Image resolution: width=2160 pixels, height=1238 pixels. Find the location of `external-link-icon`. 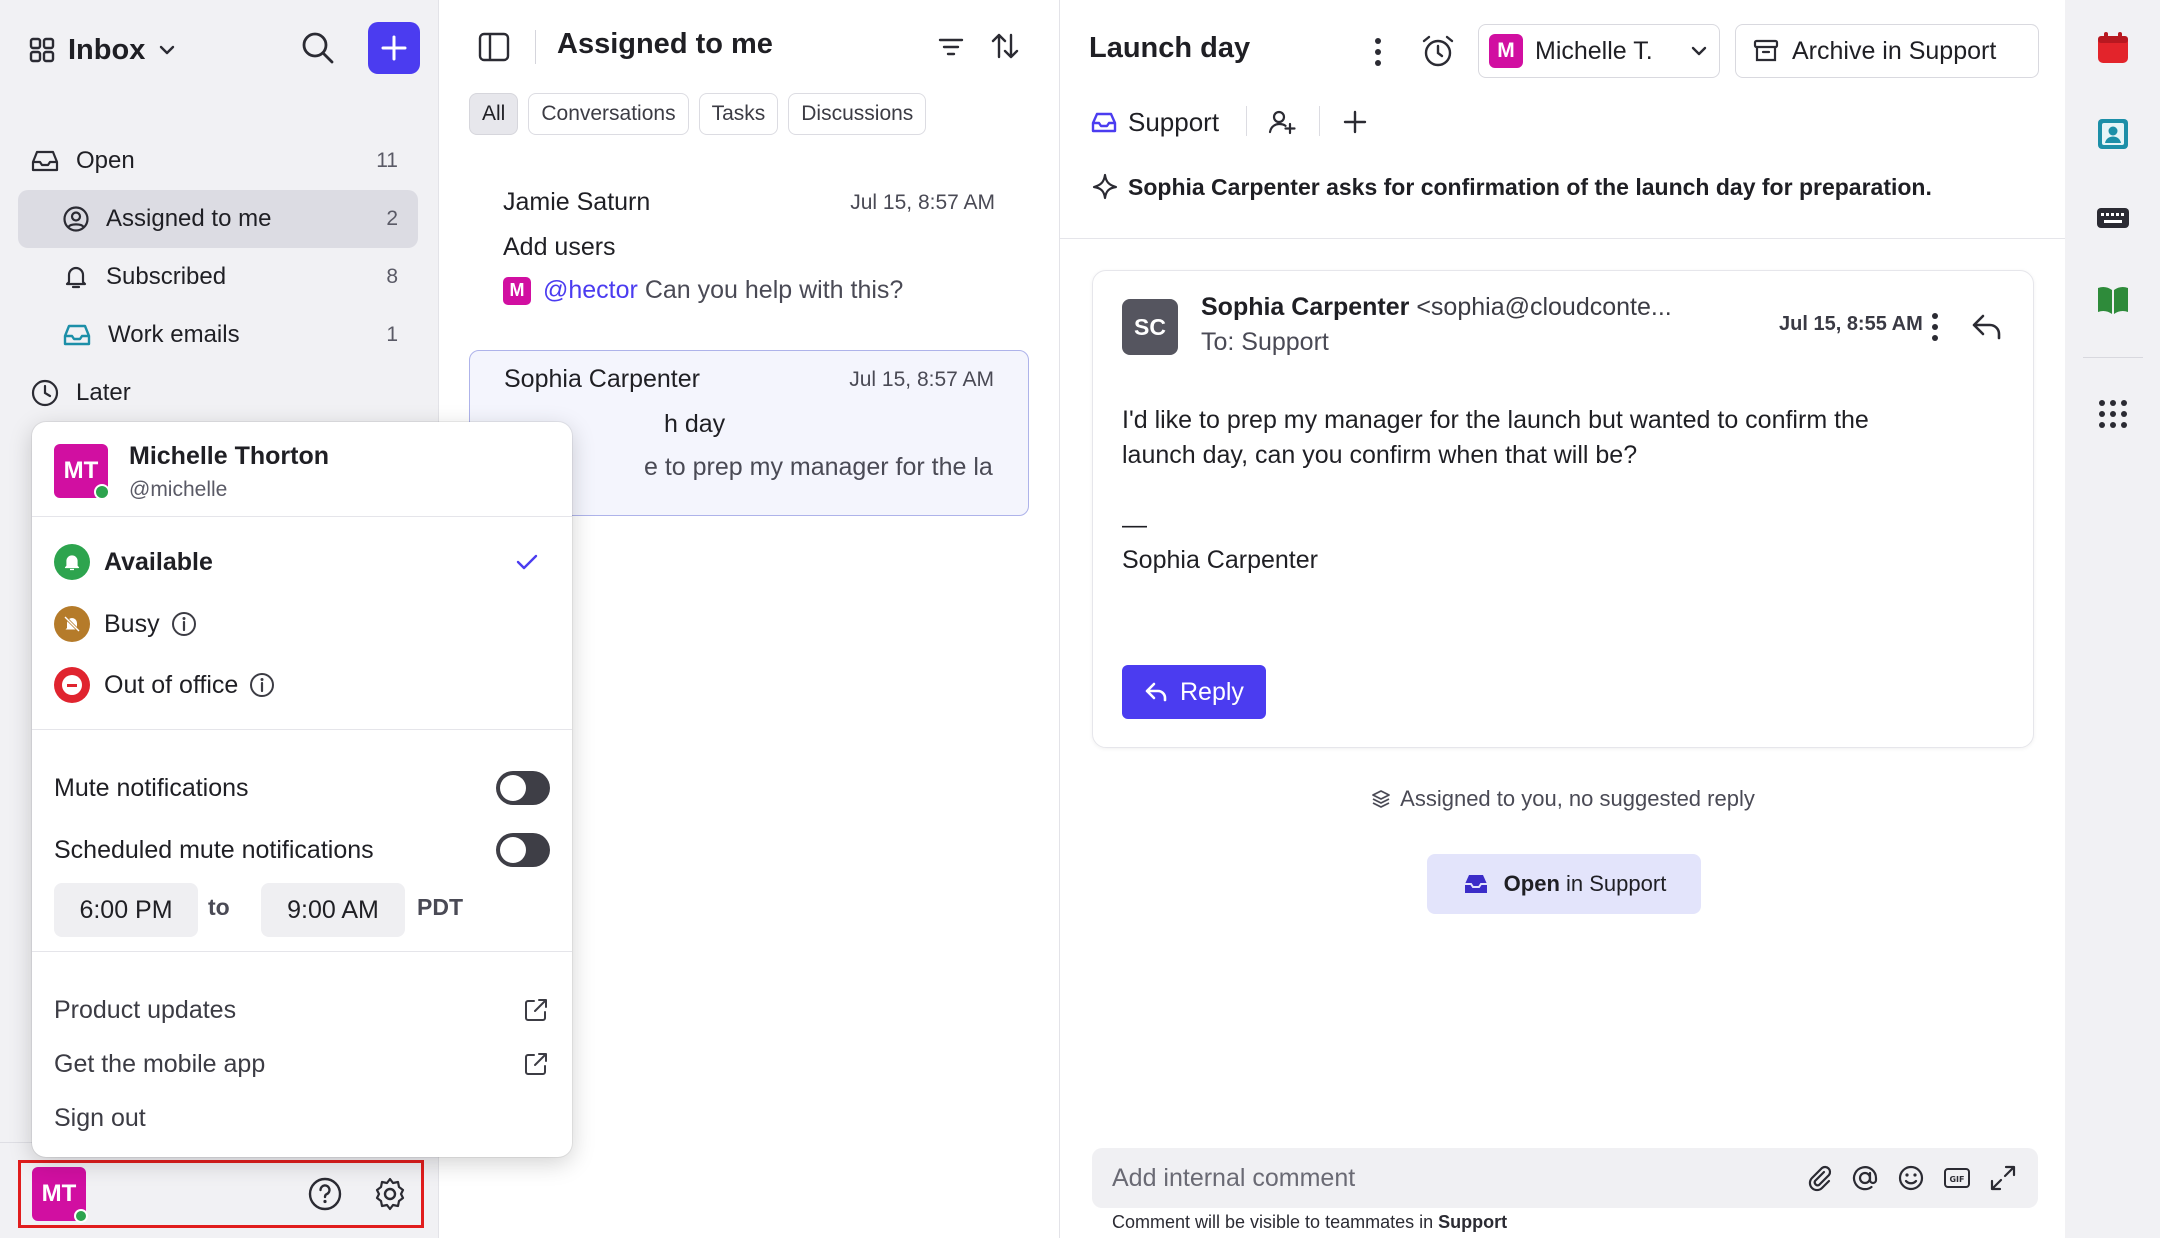

external-link-icon is located at coordinates (536, 1064).